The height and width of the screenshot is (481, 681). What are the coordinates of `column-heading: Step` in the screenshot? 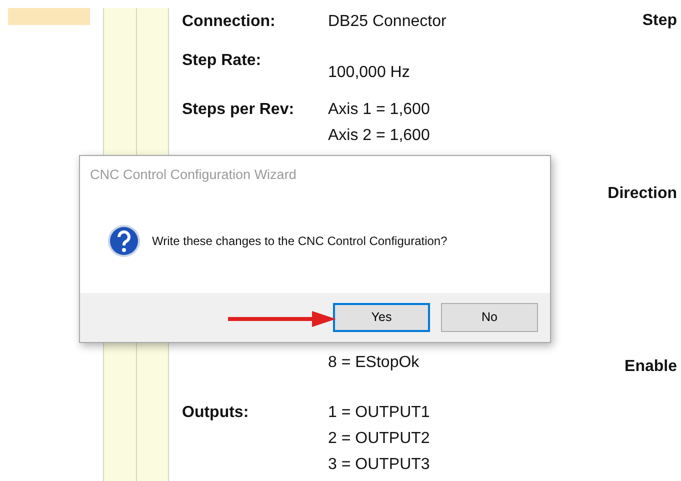 It's located at (659, 21).